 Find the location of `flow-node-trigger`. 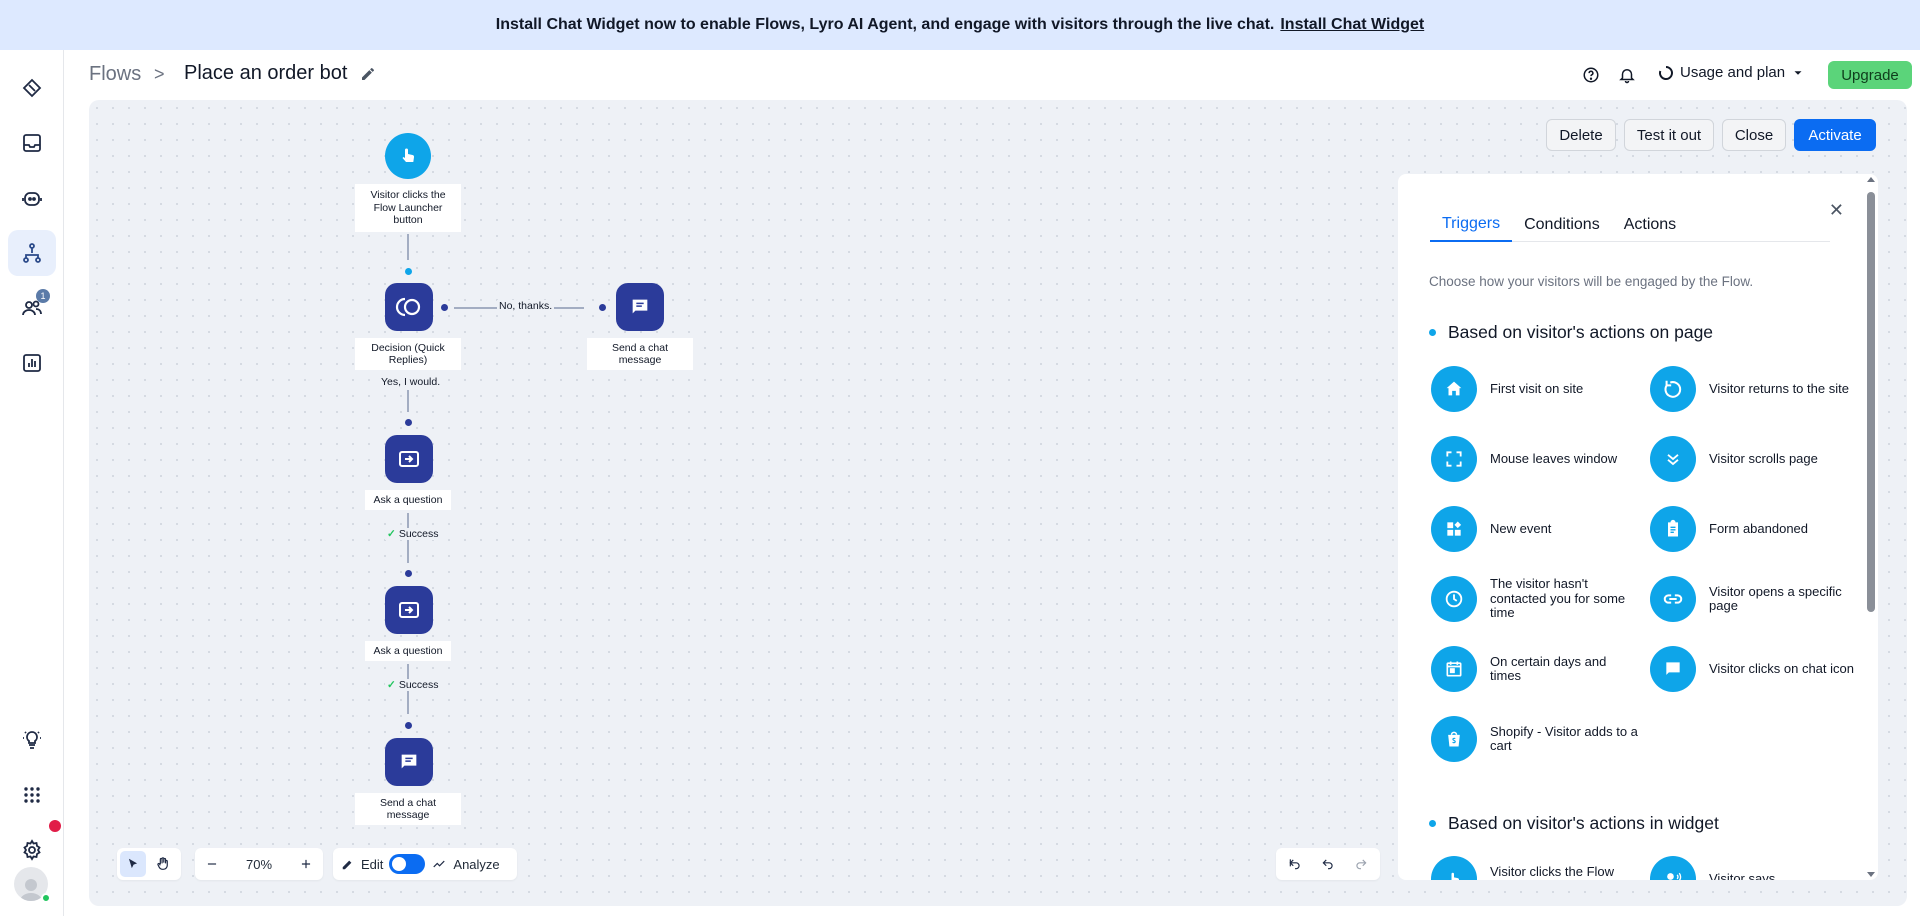

flow-node-trigger is located at coordinates (408, 156).